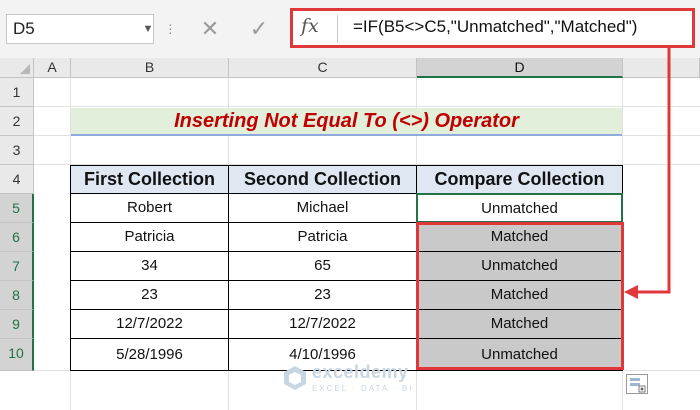 The image size is (700, 410). I want to click on quick-analysis-icon, so click(637, 384).